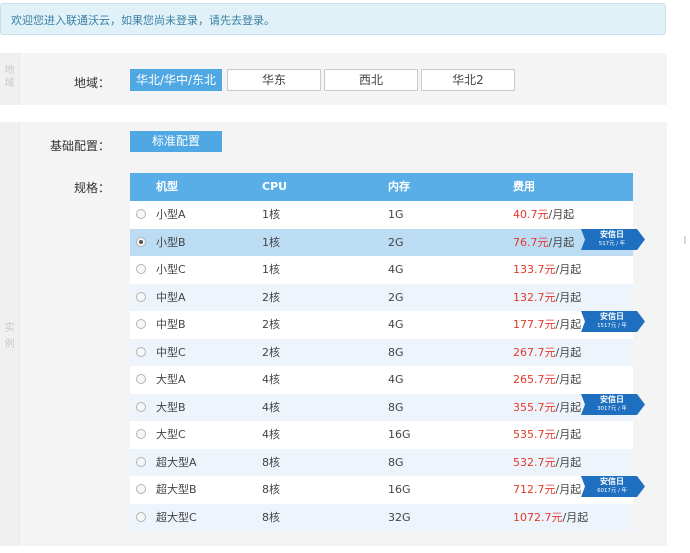  I want to click on spec-model: 小型C, so click(171, 269).